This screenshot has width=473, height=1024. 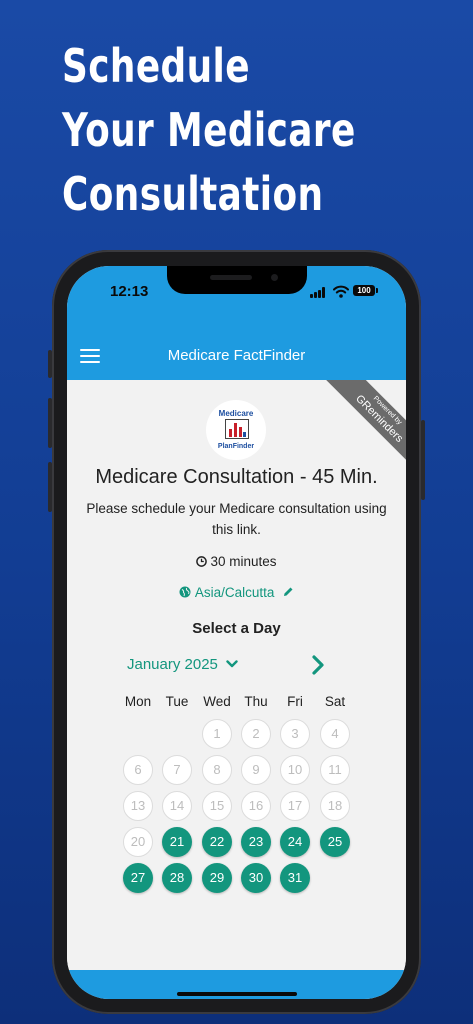 What do you see at coordinates (335, 701) in the screenshot?
I see `weekday-sat: Sat` at bounding box center [335, 701].